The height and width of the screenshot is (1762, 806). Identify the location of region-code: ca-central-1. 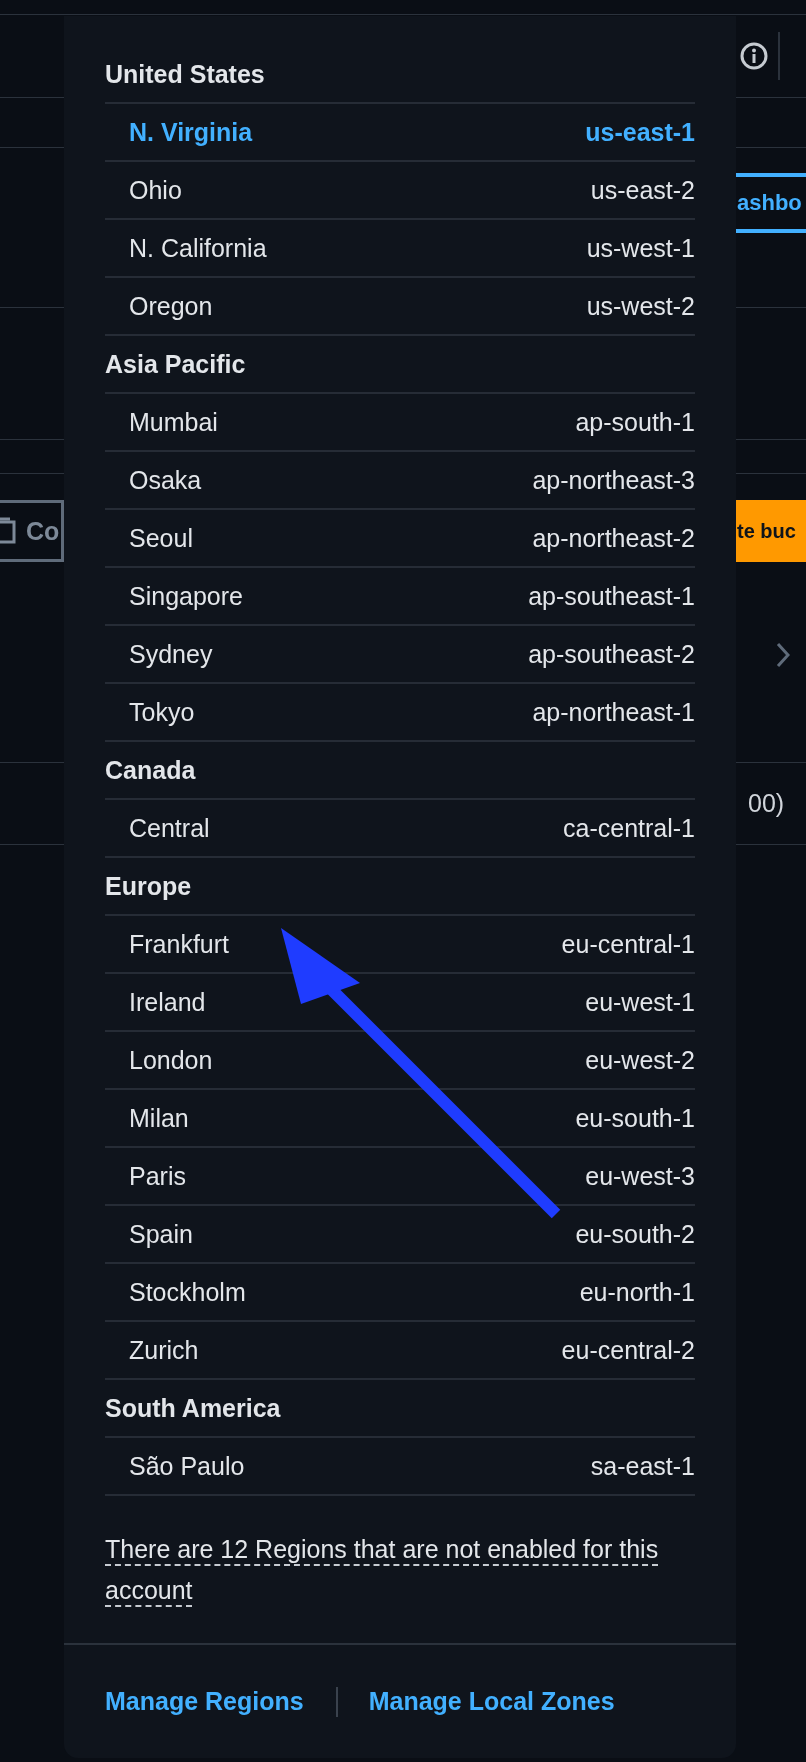
(629, 828).